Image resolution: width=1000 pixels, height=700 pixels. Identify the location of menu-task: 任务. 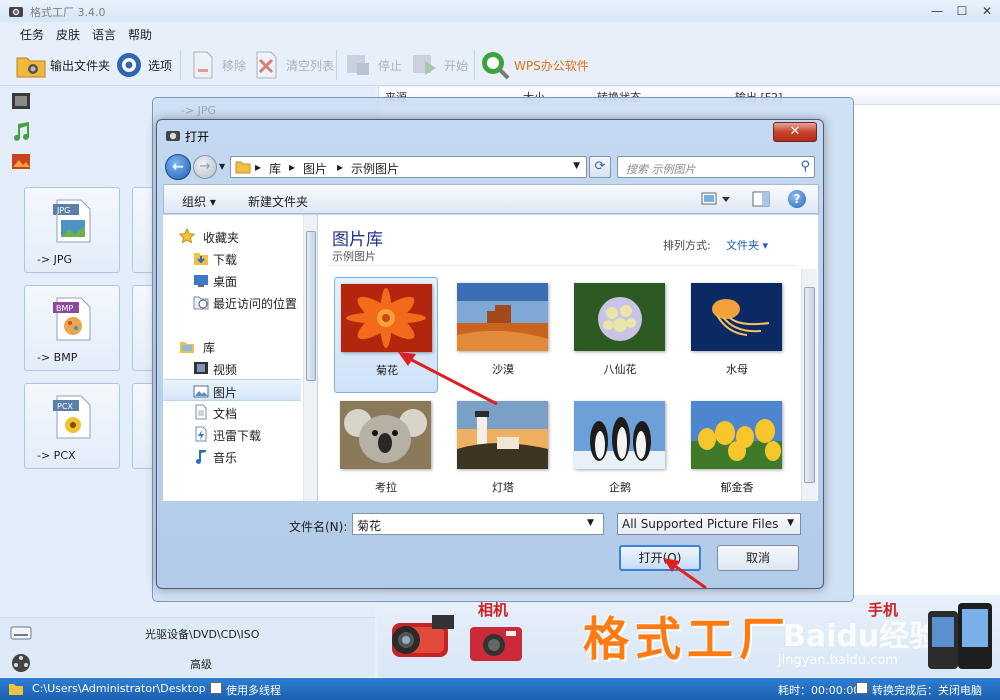
(32, 34).